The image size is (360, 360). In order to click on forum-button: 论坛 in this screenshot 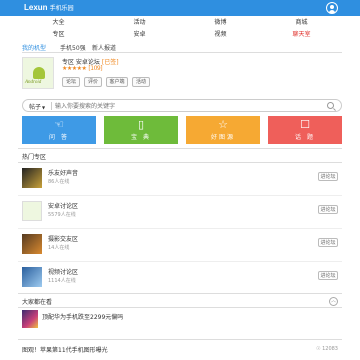, I will do `click(71, 82)`.